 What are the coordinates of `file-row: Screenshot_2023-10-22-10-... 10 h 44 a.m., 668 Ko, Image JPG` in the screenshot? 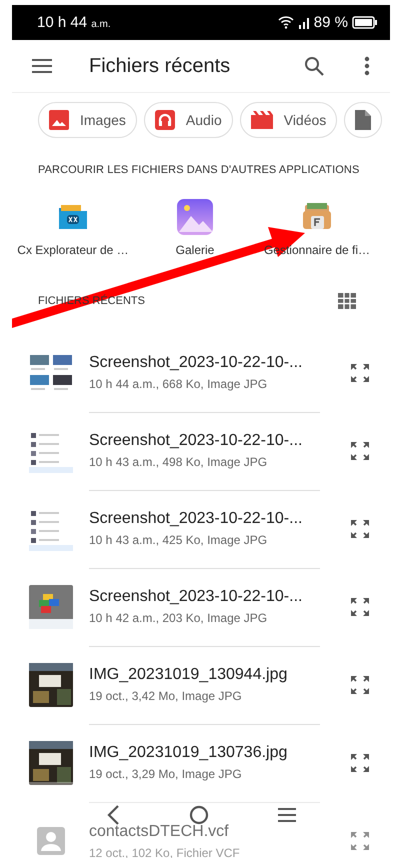 It's located at (201, 373).